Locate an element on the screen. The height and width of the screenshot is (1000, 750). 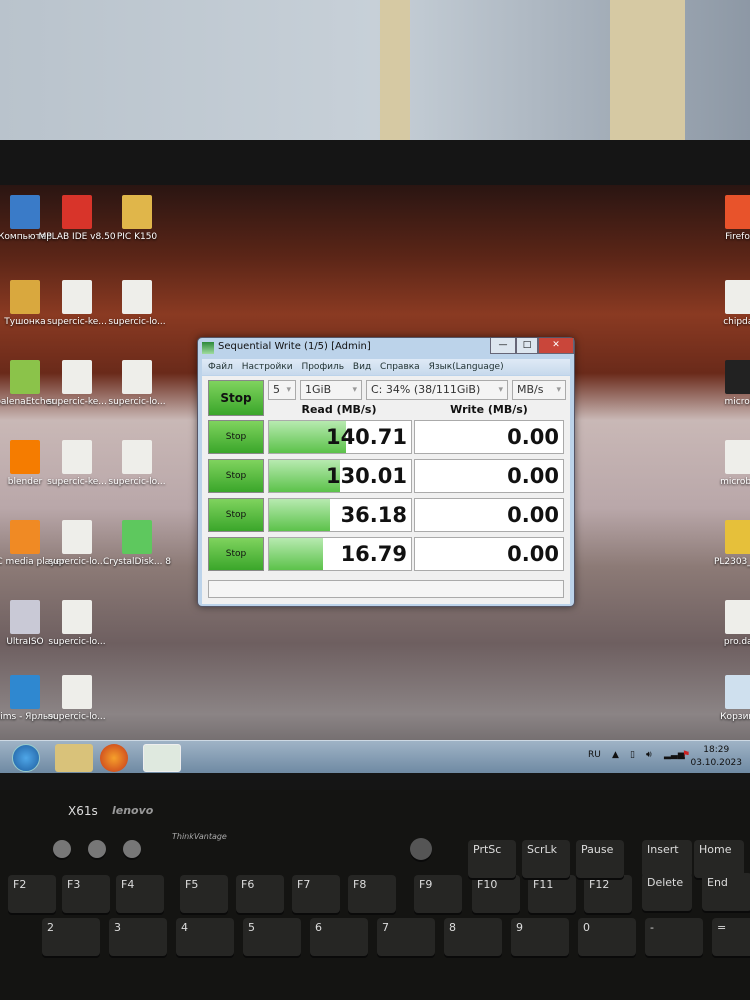
crystaldiskmark-taskbar-icon is located at coordinates (162, 758).